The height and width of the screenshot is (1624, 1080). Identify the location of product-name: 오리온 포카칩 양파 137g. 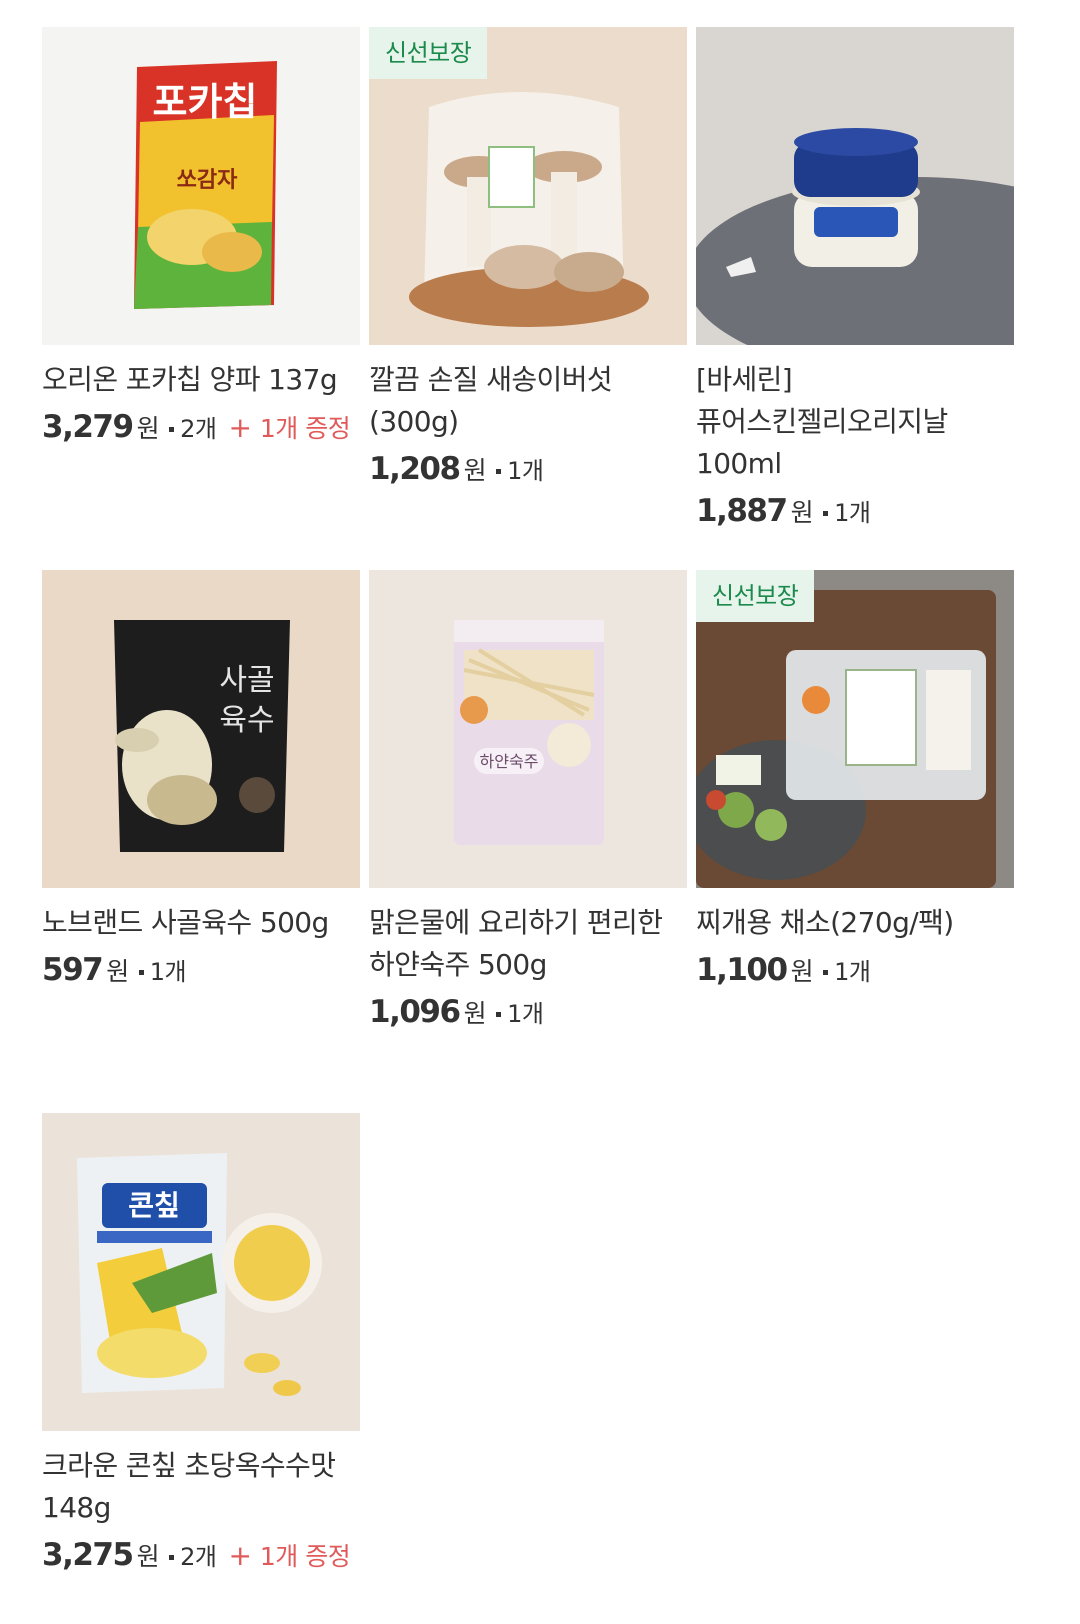
(190, 379).